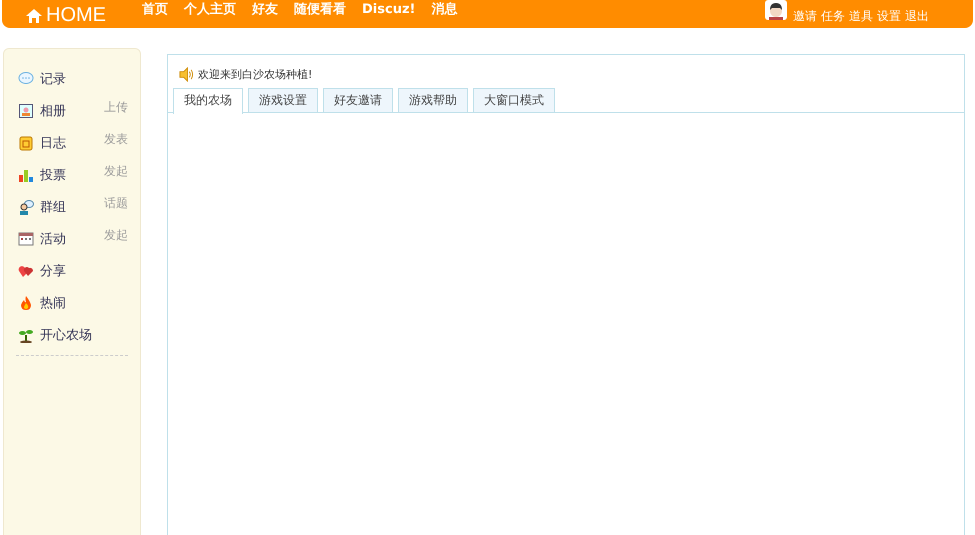  Describe the element at coordinates (255, 74) in the screenshot. I see `notice-text: 欢迎来到白沙农场种植!` at that location.